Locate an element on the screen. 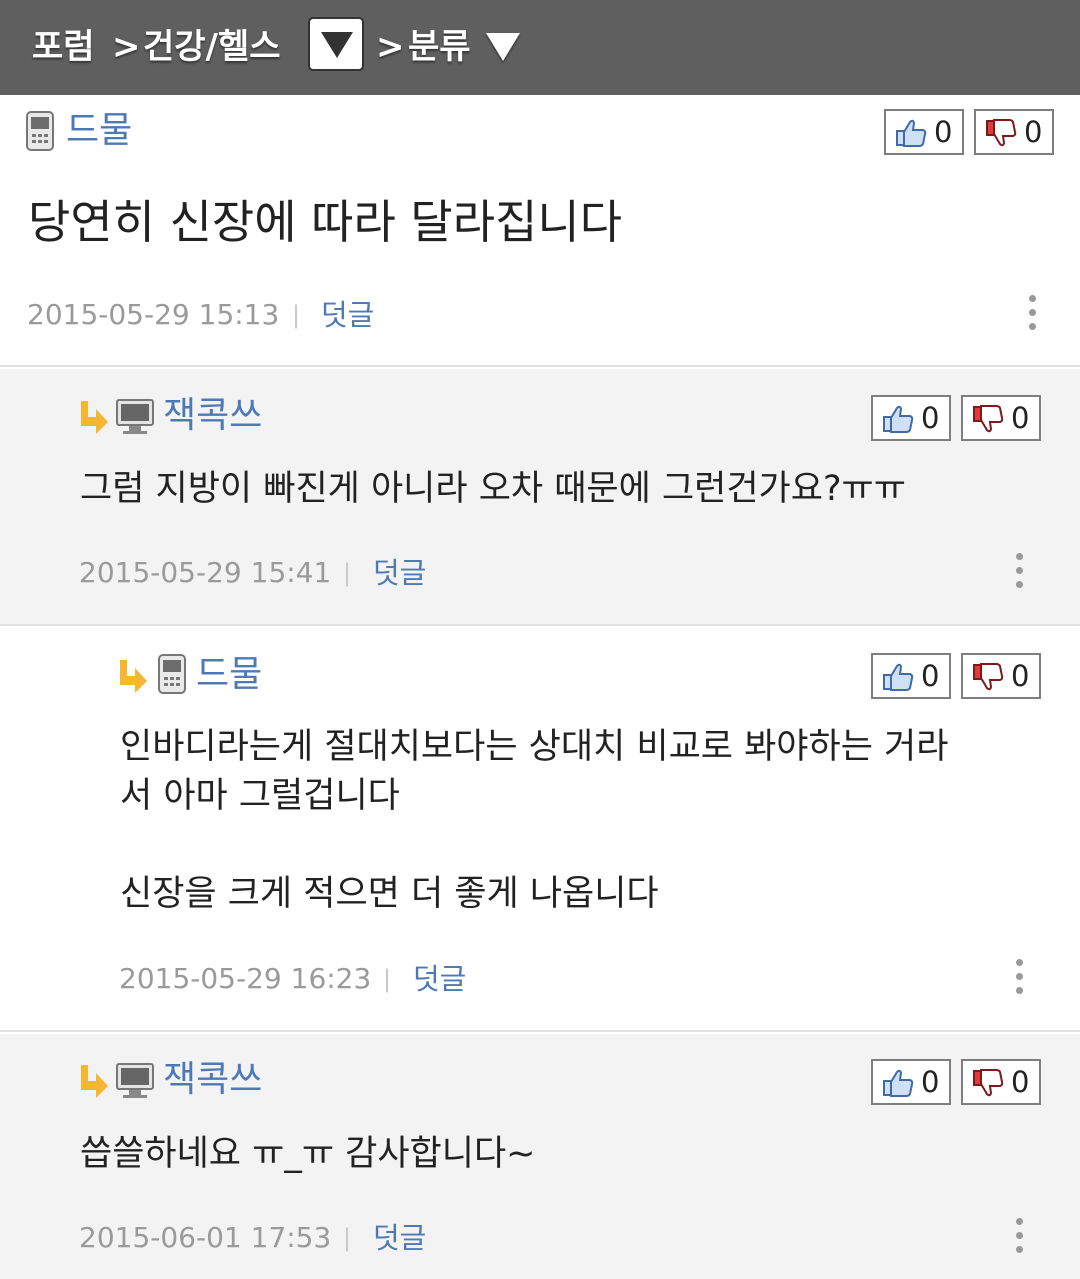 The width and height of the screenshot is (1080, 1279). sort-dropdown-arrow-icon is located at coordinates (503, 47).